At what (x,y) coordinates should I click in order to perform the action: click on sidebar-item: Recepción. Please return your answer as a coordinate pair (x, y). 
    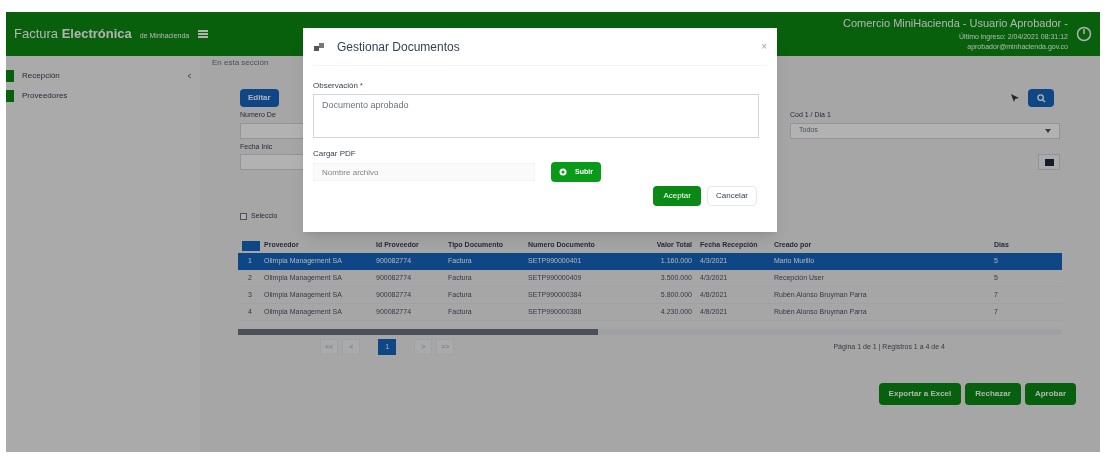
    Looking at the image, I should click on (103, 76).